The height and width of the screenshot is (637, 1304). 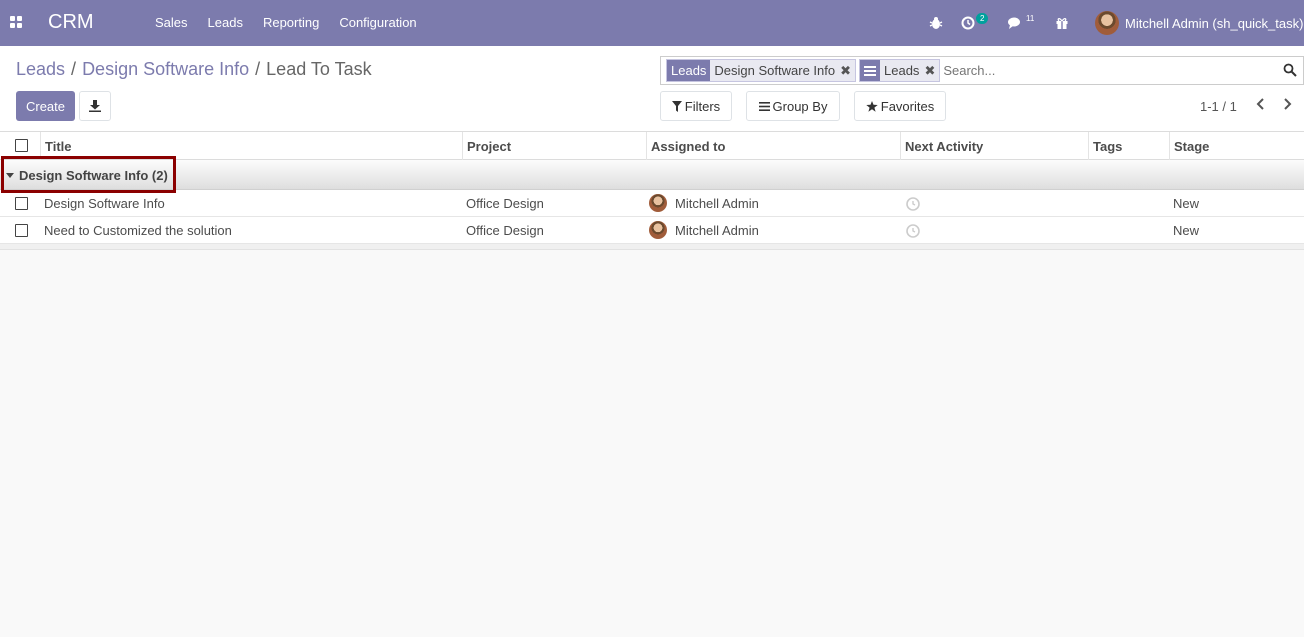 I want to click on cell-title: Need to Customized the solution, so click(x=138, y=230).